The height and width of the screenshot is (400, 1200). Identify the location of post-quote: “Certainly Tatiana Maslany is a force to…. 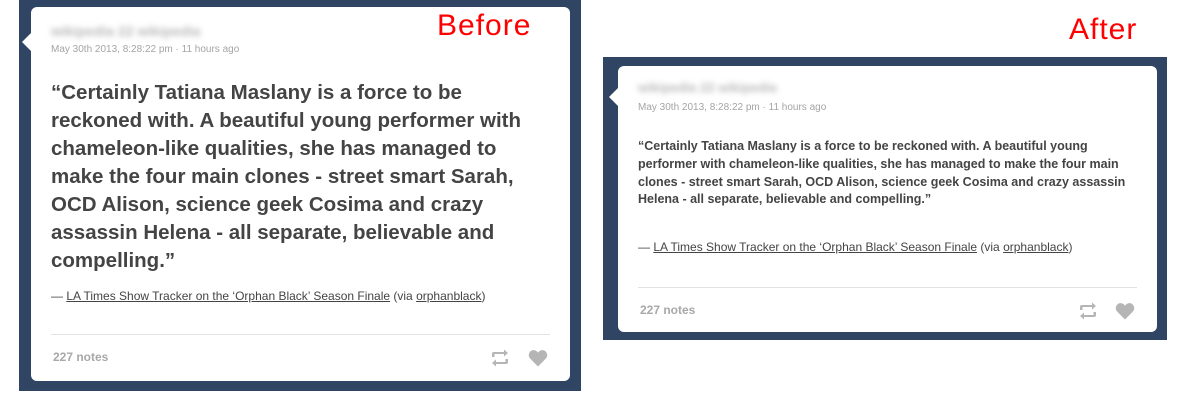
(882, 173).